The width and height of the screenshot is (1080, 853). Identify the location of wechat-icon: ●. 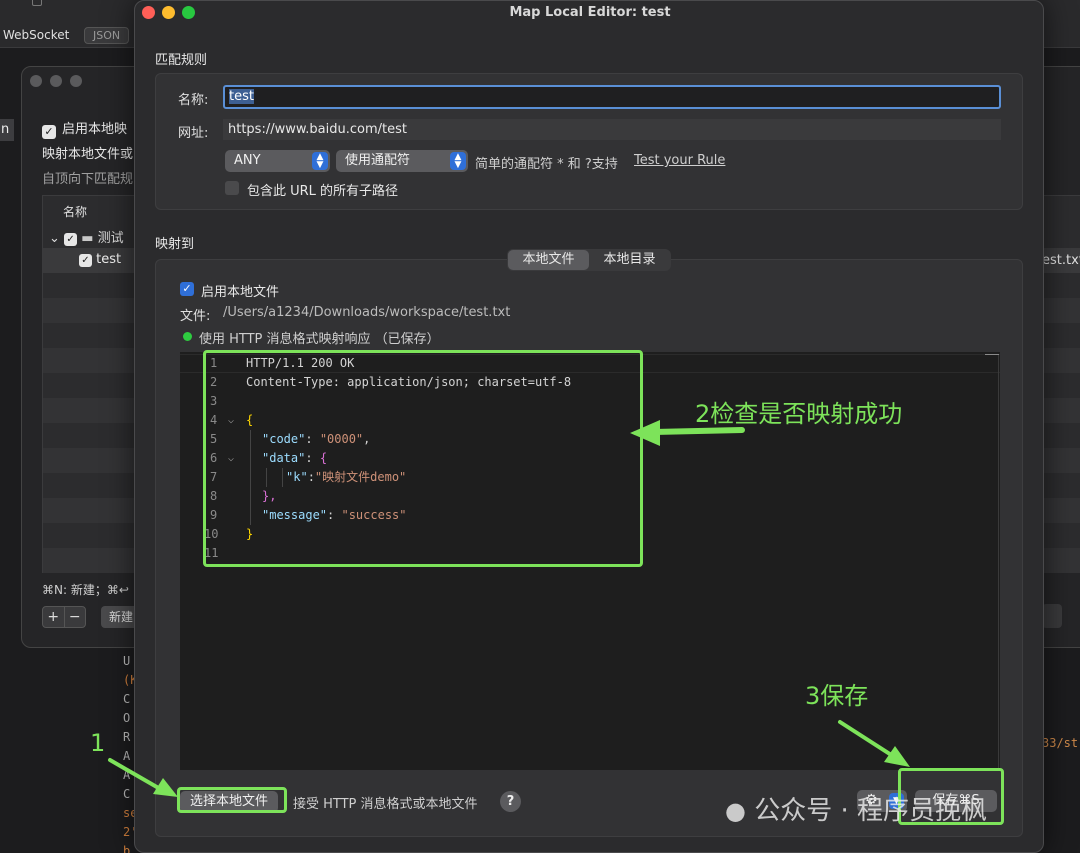
(735, 811).